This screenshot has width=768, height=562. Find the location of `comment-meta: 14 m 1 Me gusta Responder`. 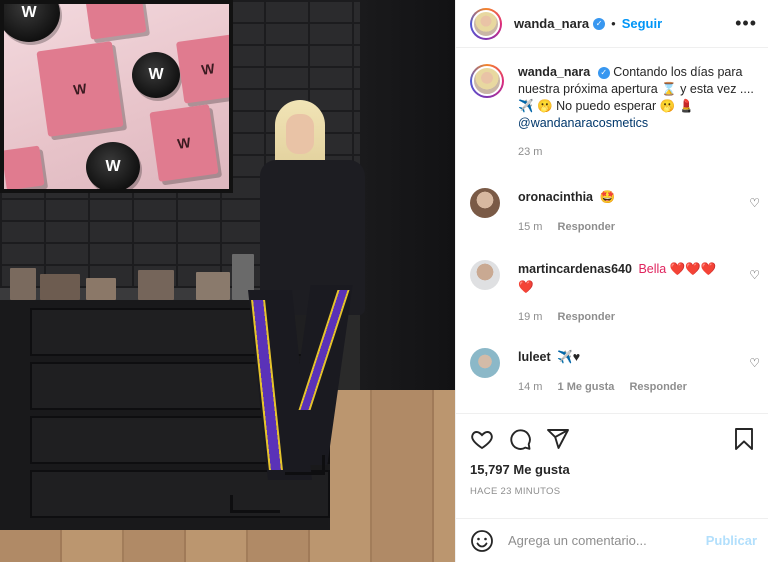

comment-meta: 14 m 1 Me gusta Responder is located at coordinates (623, 387).